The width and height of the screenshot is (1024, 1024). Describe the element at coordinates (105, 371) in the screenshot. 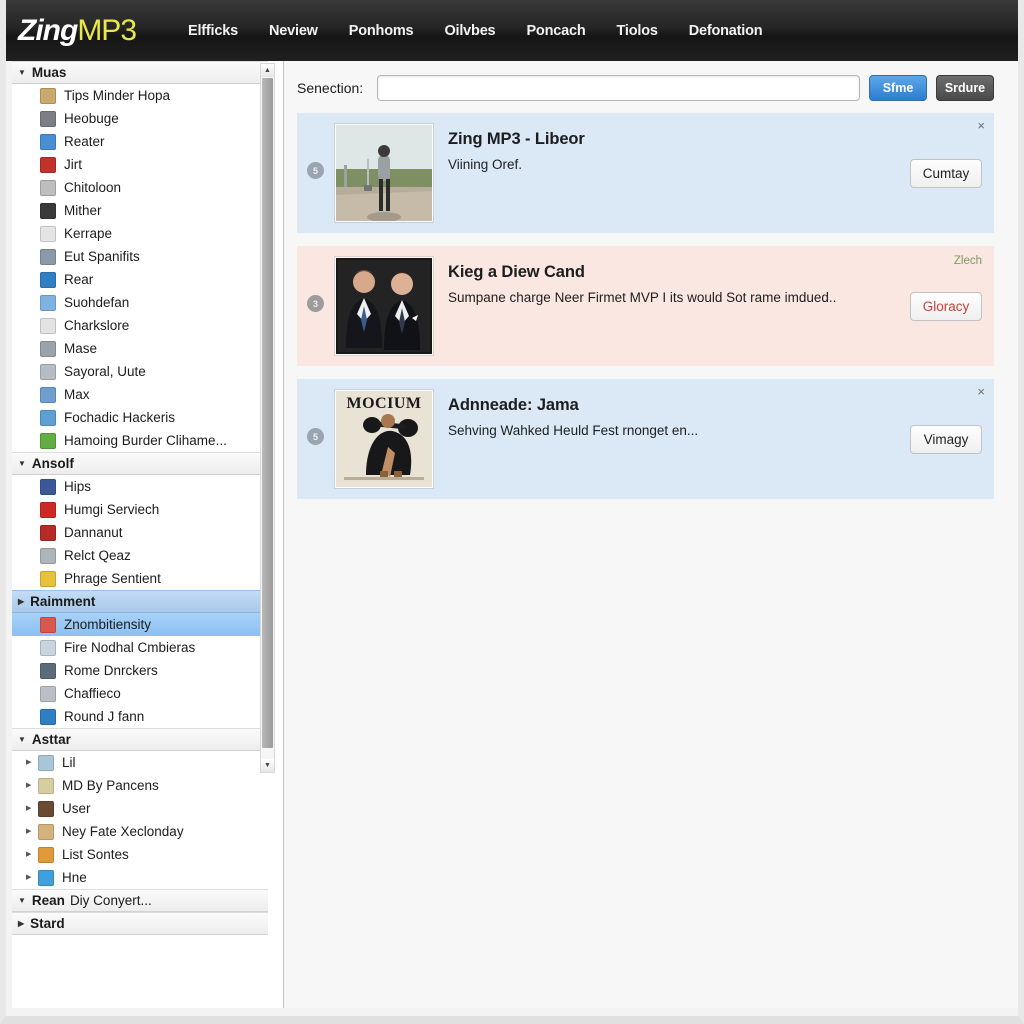

I see `sidebar-item-label: Sayoral, Uute` at that location.